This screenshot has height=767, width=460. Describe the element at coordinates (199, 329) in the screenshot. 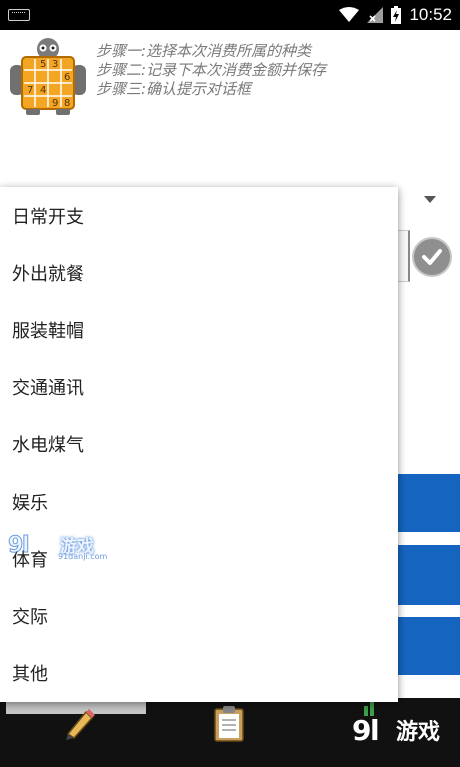

I see `dropdown-option: 服装鞋帽` at that location.